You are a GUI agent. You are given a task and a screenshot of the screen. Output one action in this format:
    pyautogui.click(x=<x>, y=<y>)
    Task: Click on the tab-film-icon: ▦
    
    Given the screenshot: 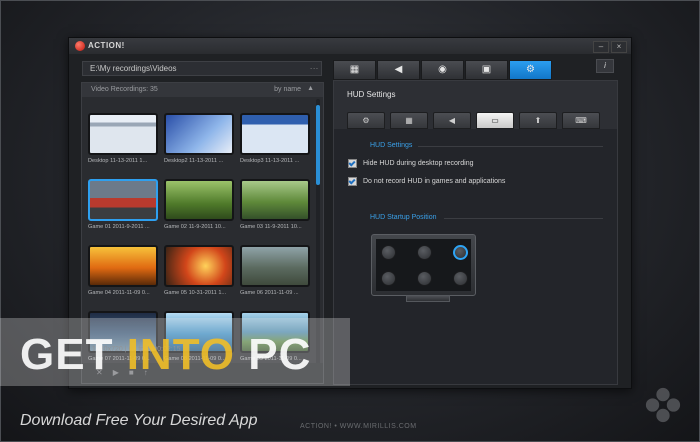 What is the action you would take?
    pyautogui.click(x=354, y=70)
    